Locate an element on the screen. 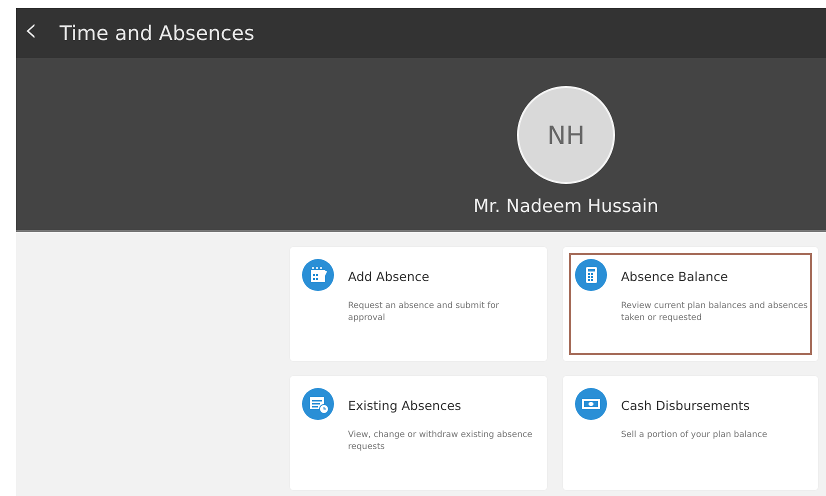 The width and height of the screenshot is (826, 496). task-tile: Absence Balance Review current plan balances and absences taken or requested is located at coordinates (690, 304).